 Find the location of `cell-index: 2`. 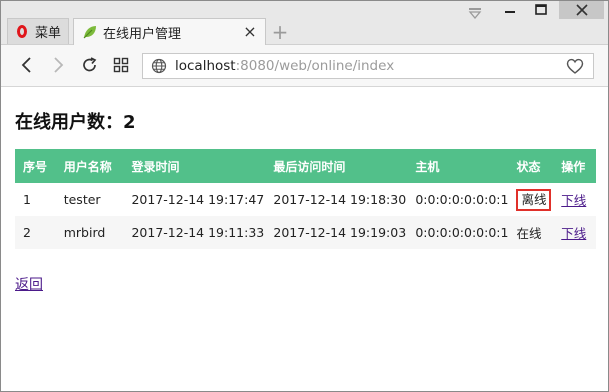

cell-index: 2 is located at coordinates (35, 232).